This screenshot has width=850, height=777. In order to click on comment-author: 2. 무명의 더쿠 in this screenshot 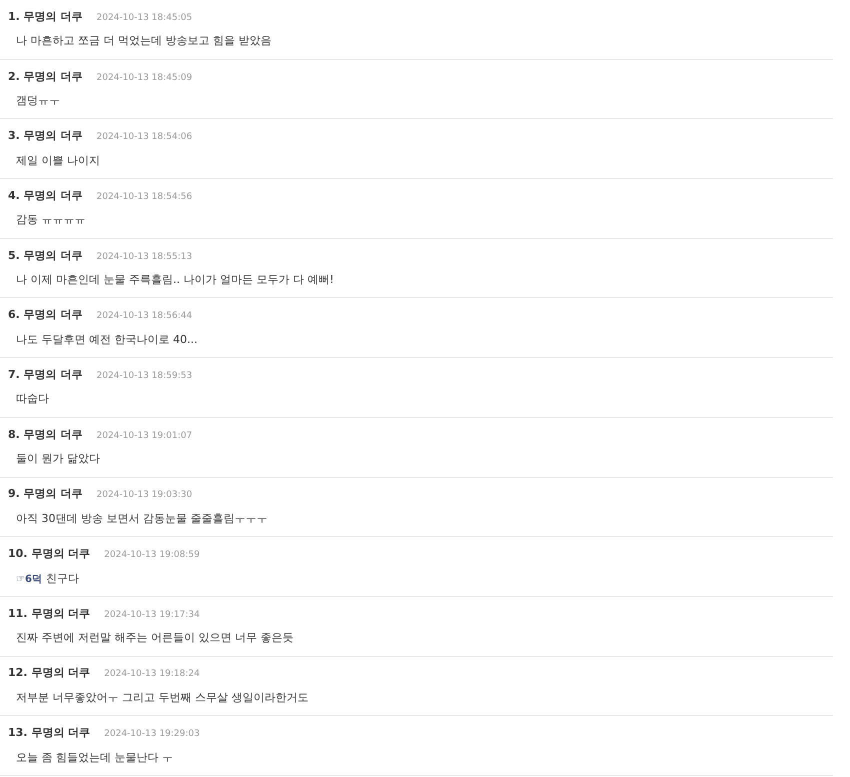, I will do `click(45, 76)`.